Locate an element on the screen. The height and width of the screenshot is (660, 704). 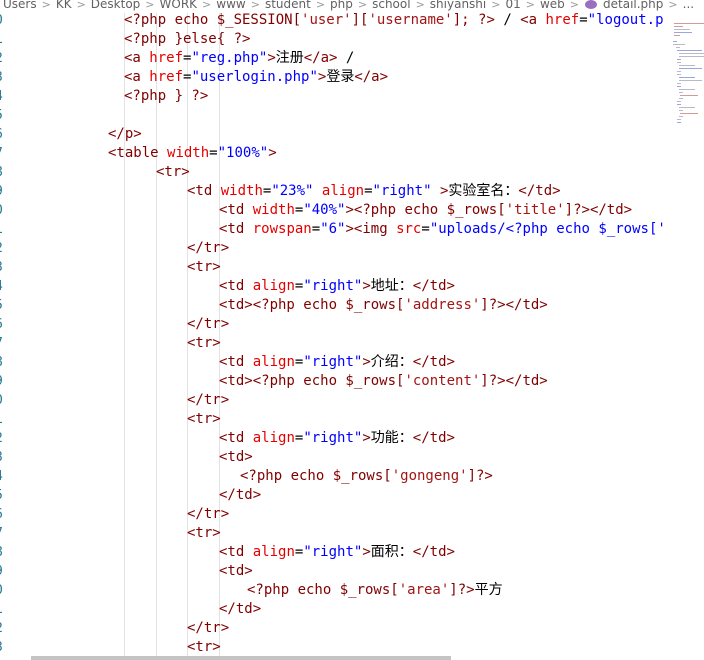
code-token: "right" is located at coordinates (333, 552).